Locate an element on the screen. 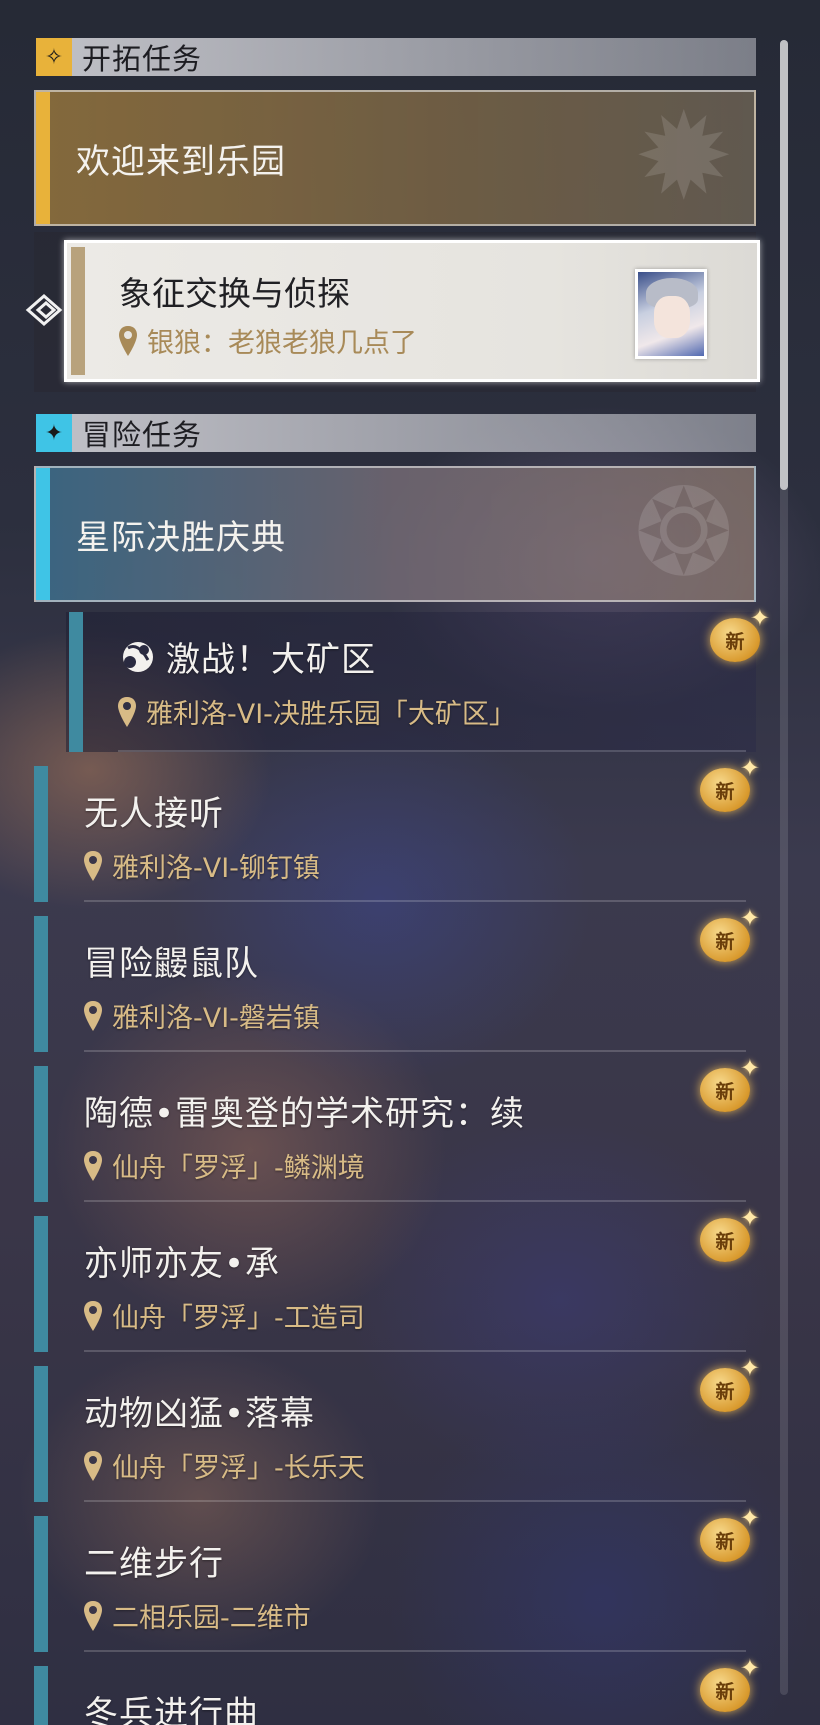 This screenshot has width=820, height=1725. quest-location: 仙舟「罗浮」-鳞渊境 is located at coordinates (224, 1165).